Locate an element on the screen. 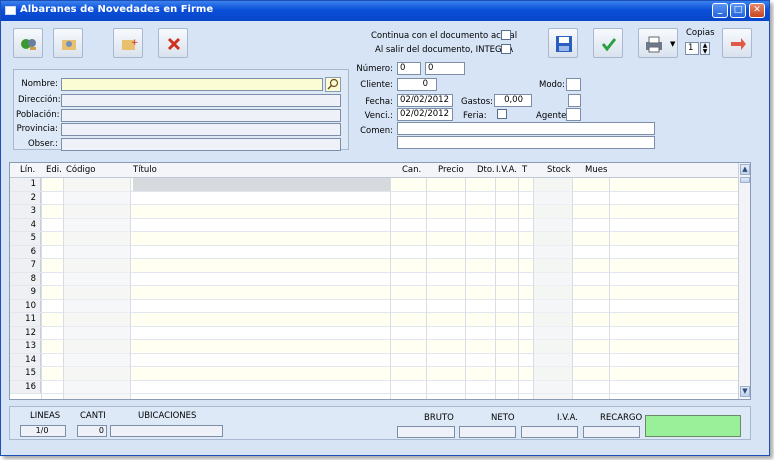 Image resolution: width=774 pixels, height=460 pixels. row-number: 6 is located at coordinates (25, 251).